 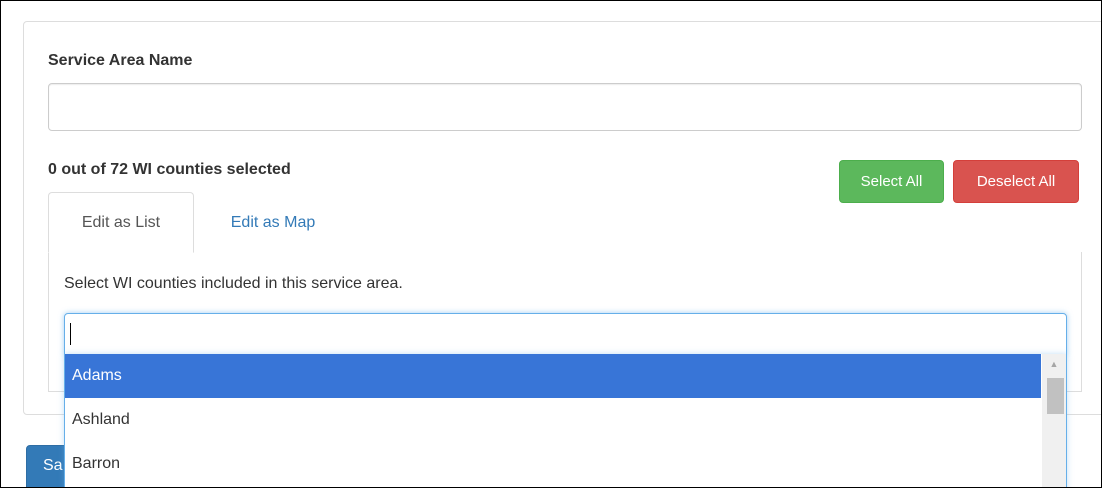 I want to click on selected-count-text: 0 out of 72 WI counties selected, so click(x=169, y=169).